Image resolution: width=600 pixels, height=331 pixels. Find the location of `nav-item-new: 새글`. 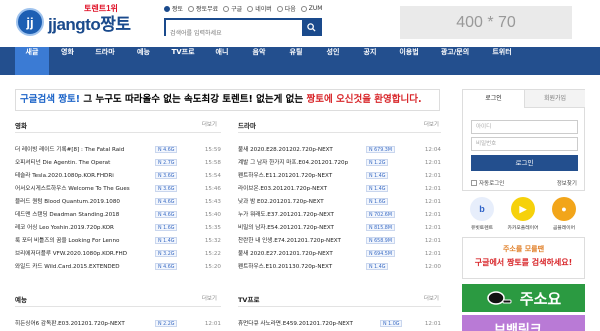

nav-item-new: 새글 is located at coordinates (32, 61).